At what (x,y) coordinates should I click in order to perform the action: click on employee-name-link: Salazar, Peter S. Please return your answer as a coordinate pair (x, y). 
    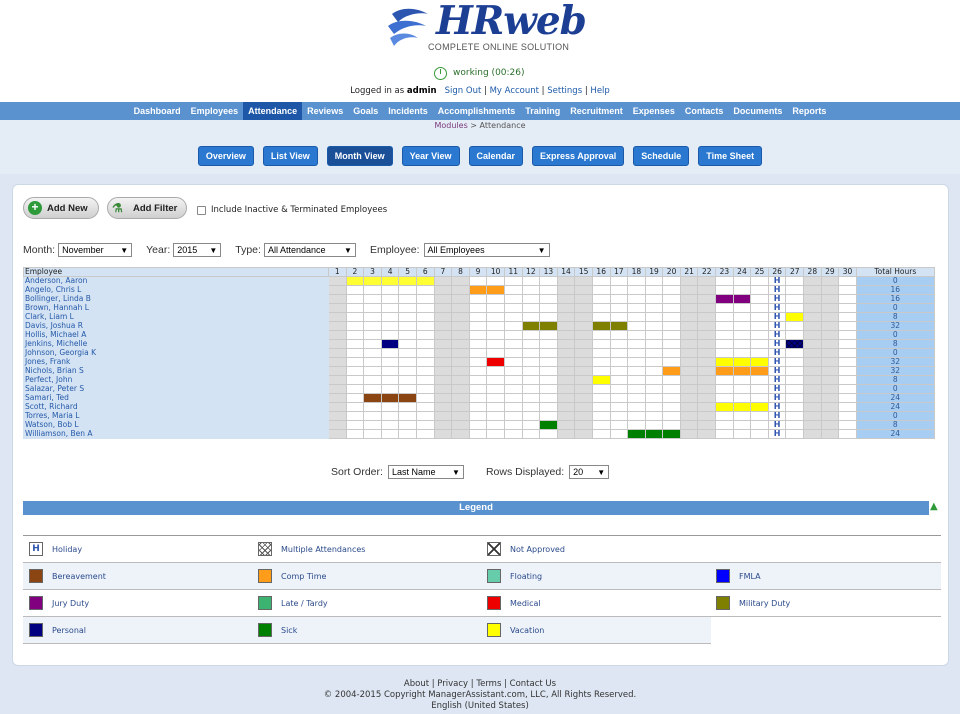
    Looking at the image, I should click on (176, 389).